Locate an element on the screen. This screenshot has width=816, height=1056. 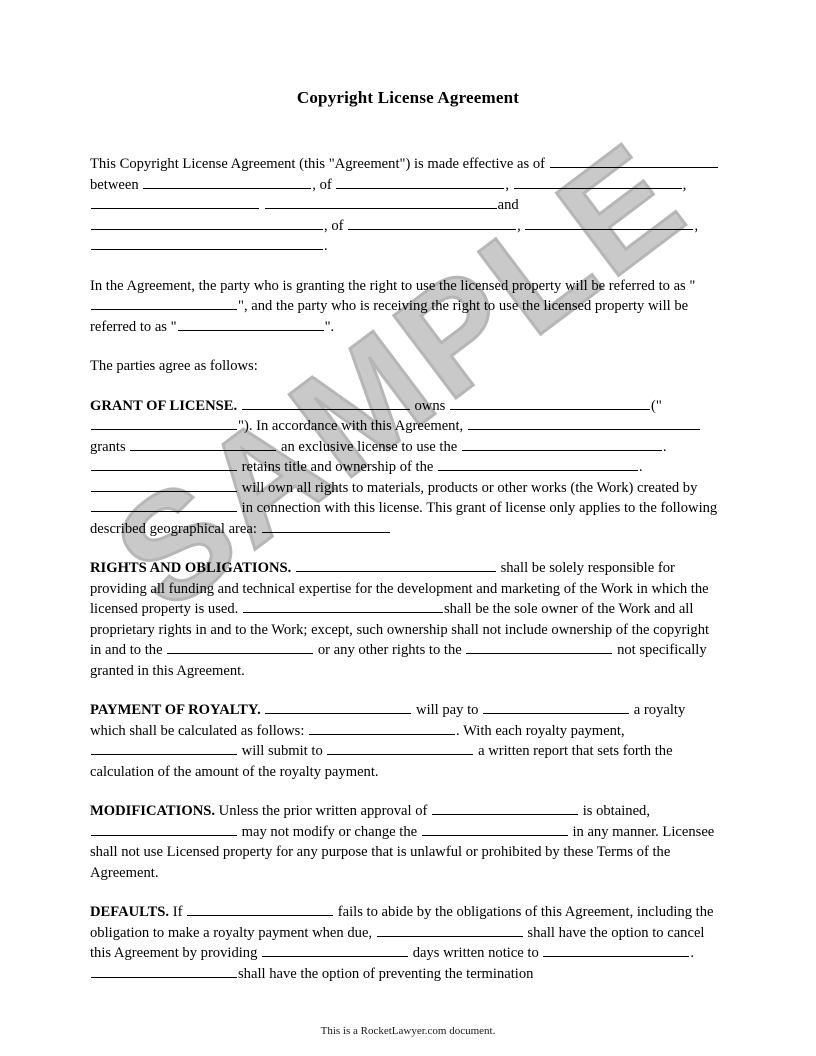
mod-text-2: is obtained, is located at coordinates (616, 811).